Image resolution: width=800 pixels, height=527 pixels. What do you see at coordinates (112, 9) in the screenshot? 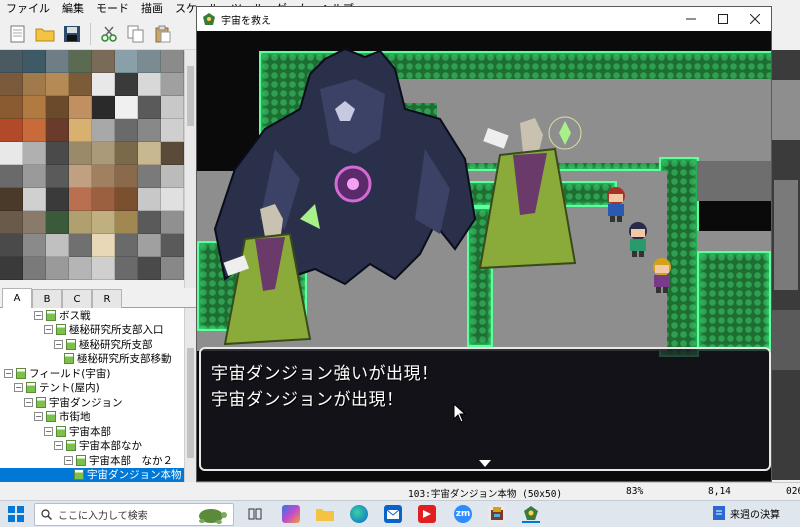
I see `menu-item: モード` at bounding box center [112, 9].